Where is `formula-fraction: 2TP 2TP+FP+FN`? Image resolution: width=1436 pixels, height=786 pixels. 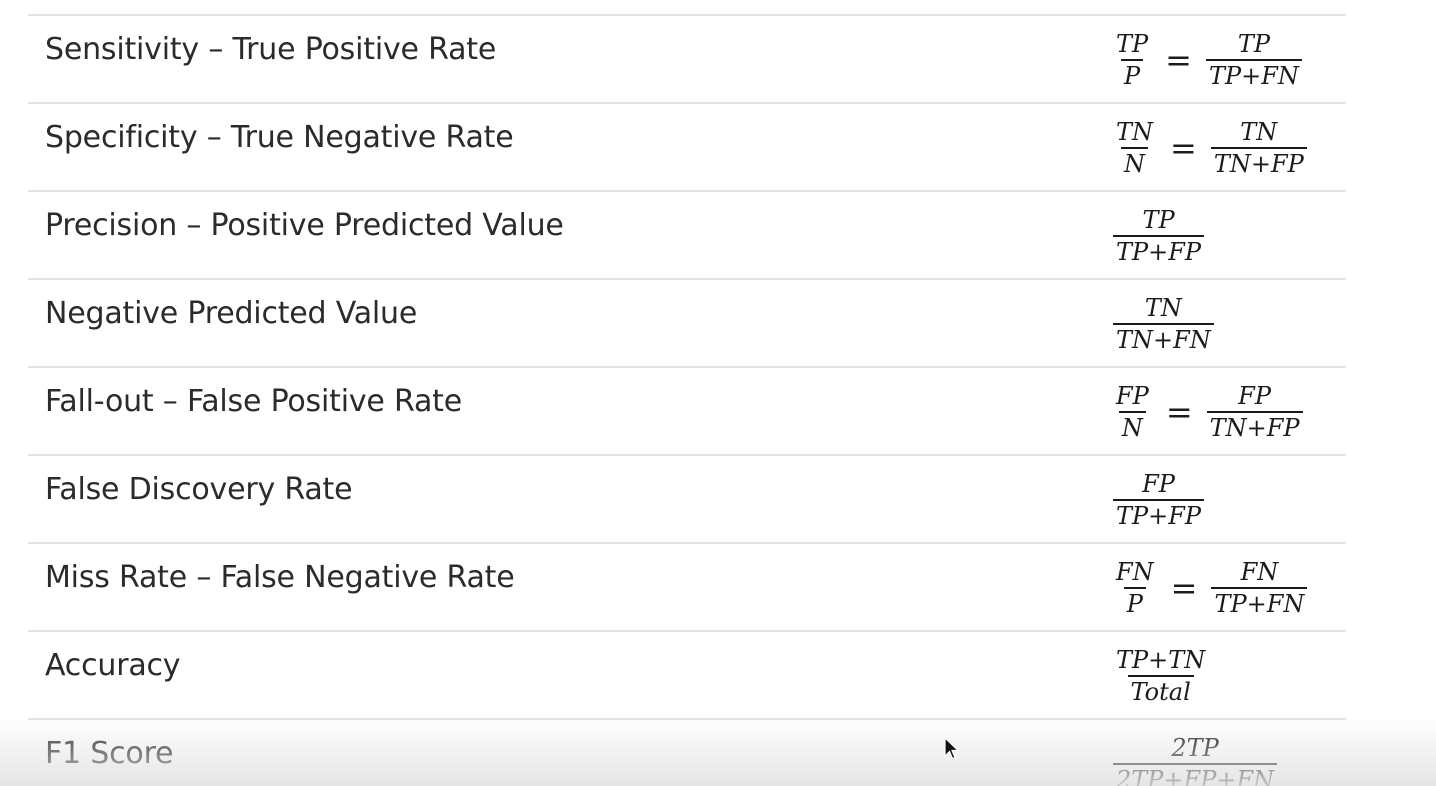
formula-fraction: 2TP 2TP+FP+FN is located at coordinates (1195, 760).